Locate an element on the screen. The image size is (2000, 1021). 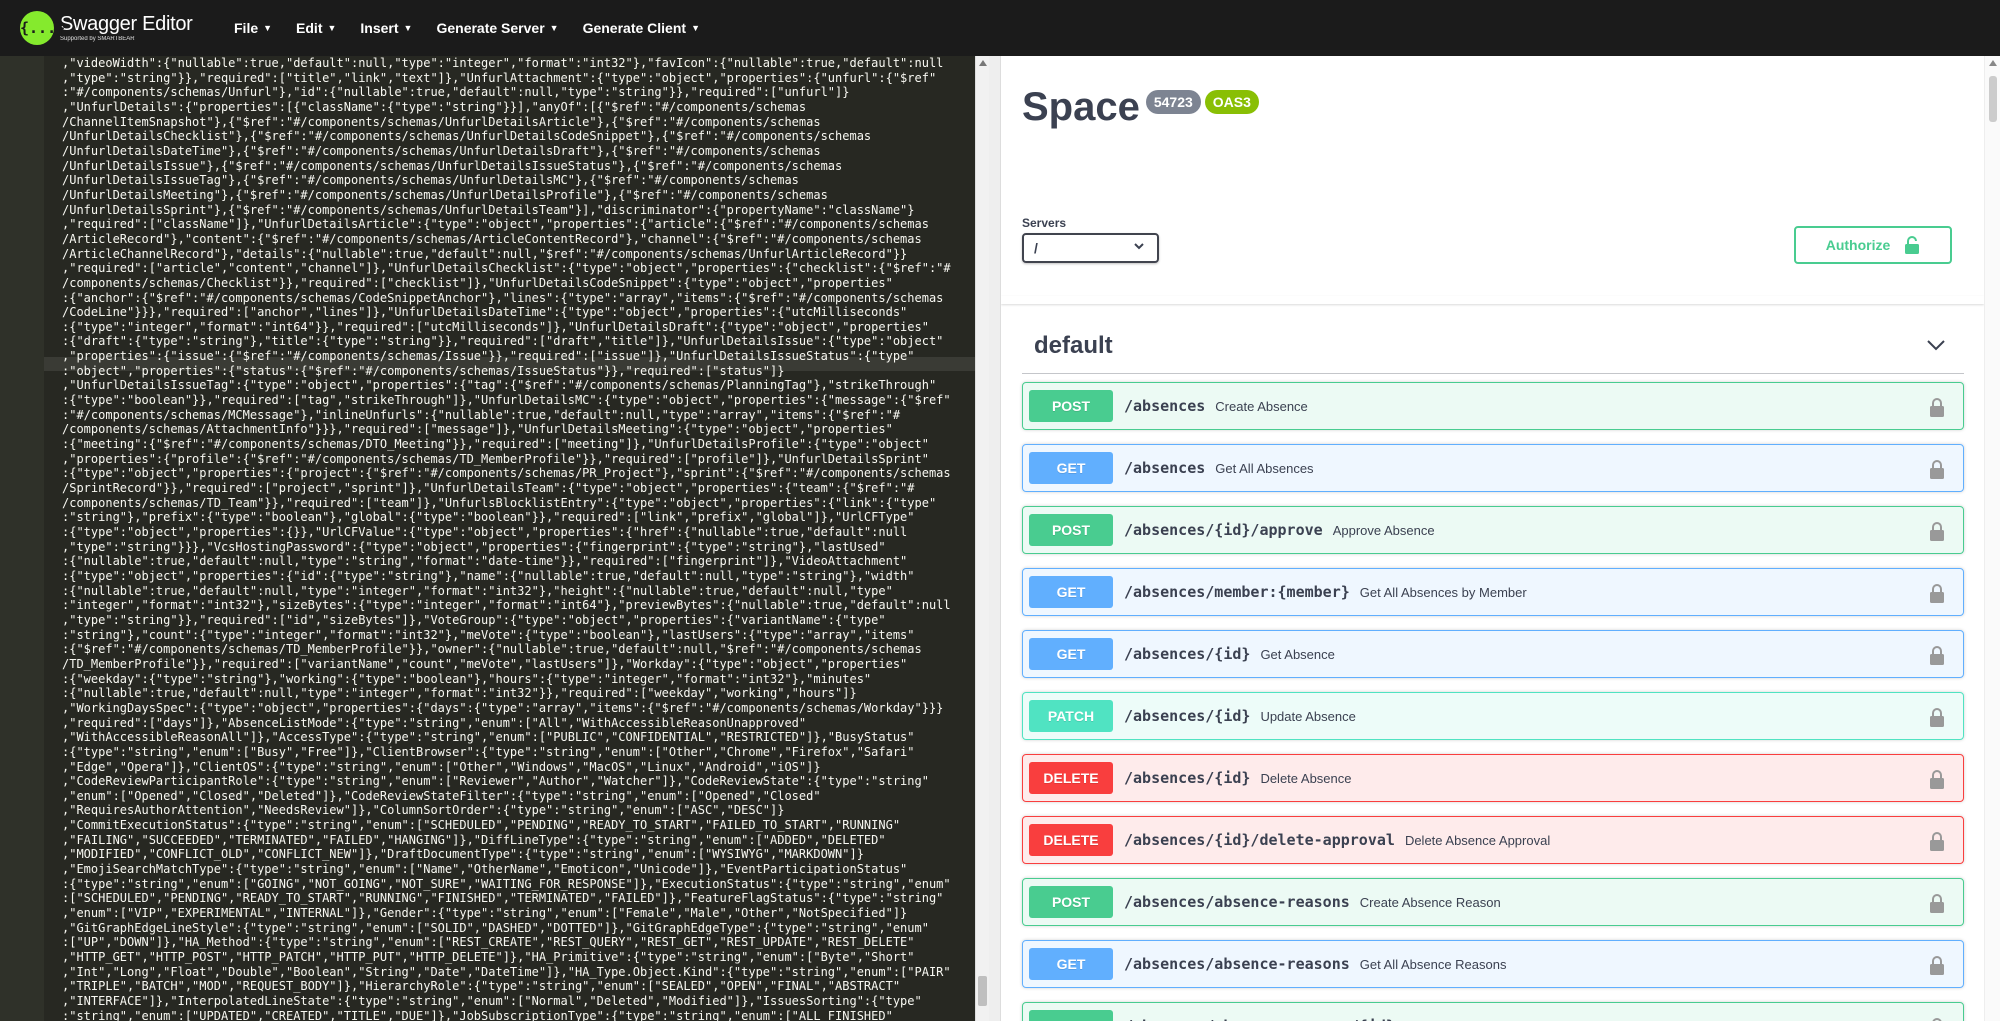
menu-generate-server: Generate Server ▼ is located at coordinates (497, 28).